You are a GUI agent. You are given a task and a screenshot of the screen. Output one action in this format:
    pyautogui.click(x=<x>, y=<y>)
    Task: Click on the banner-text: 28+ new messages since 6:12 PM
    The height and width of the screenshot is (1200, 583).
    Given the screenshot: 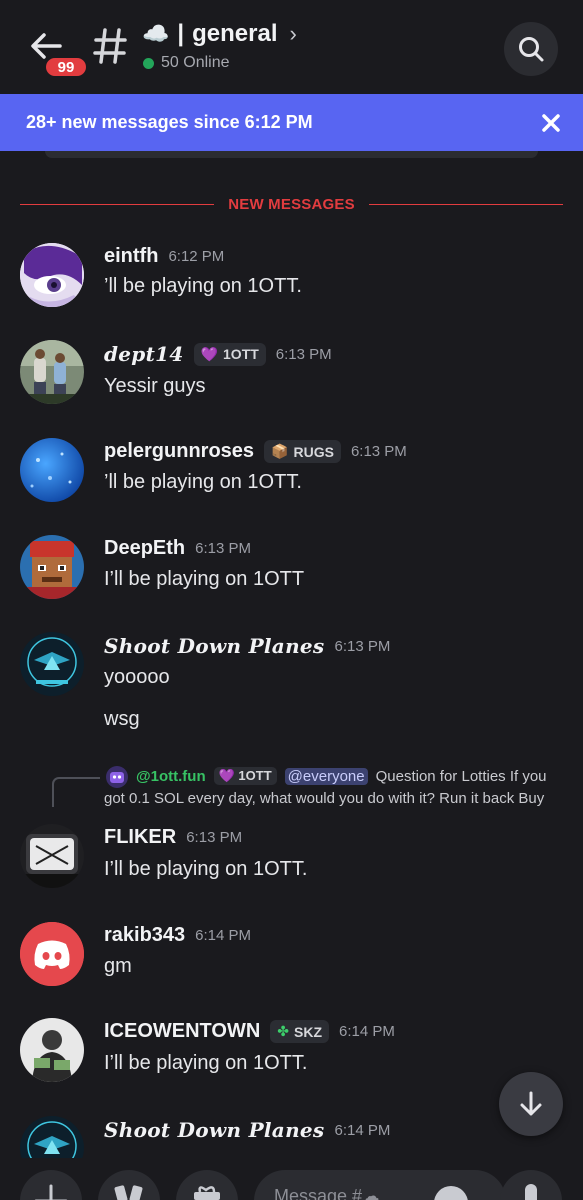 What is the action you would take?
    pyautogui.click(x=169, y=122)
    